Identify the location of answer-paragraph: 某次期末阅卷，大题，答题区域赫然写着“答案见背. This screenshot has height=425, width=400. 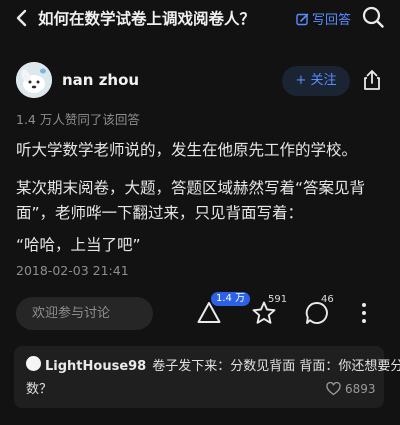
(191, 188).